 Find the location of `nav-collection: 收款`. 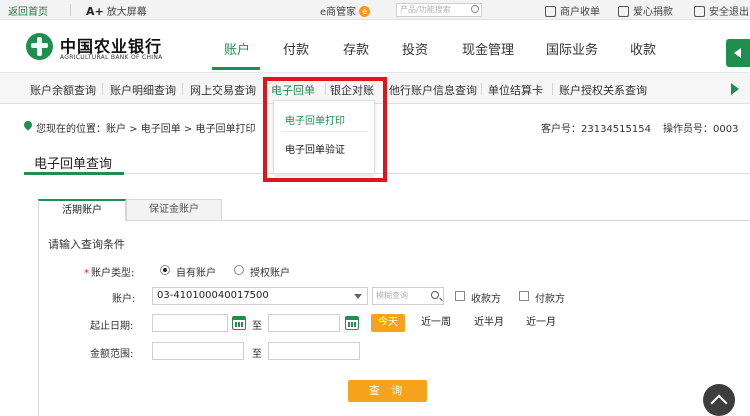

nav-collection: 收款 is located at coordinates (643, 48).